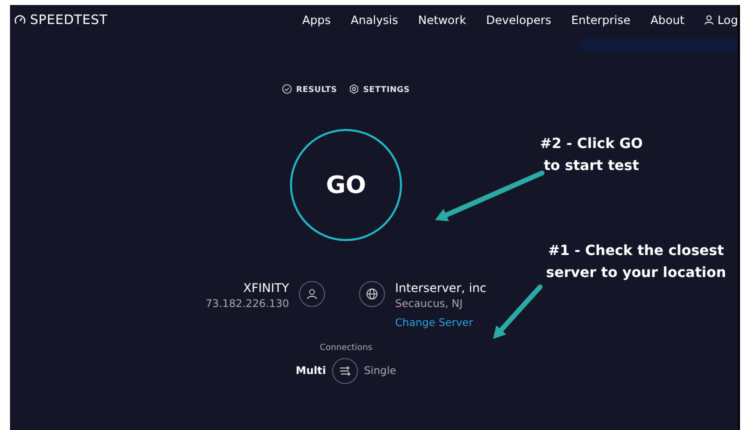 Image resolution: width=744 pixels, height=430 pixels. I want to click on annotation-text: #1 - Check the closest server to your location, so click(636, 262).